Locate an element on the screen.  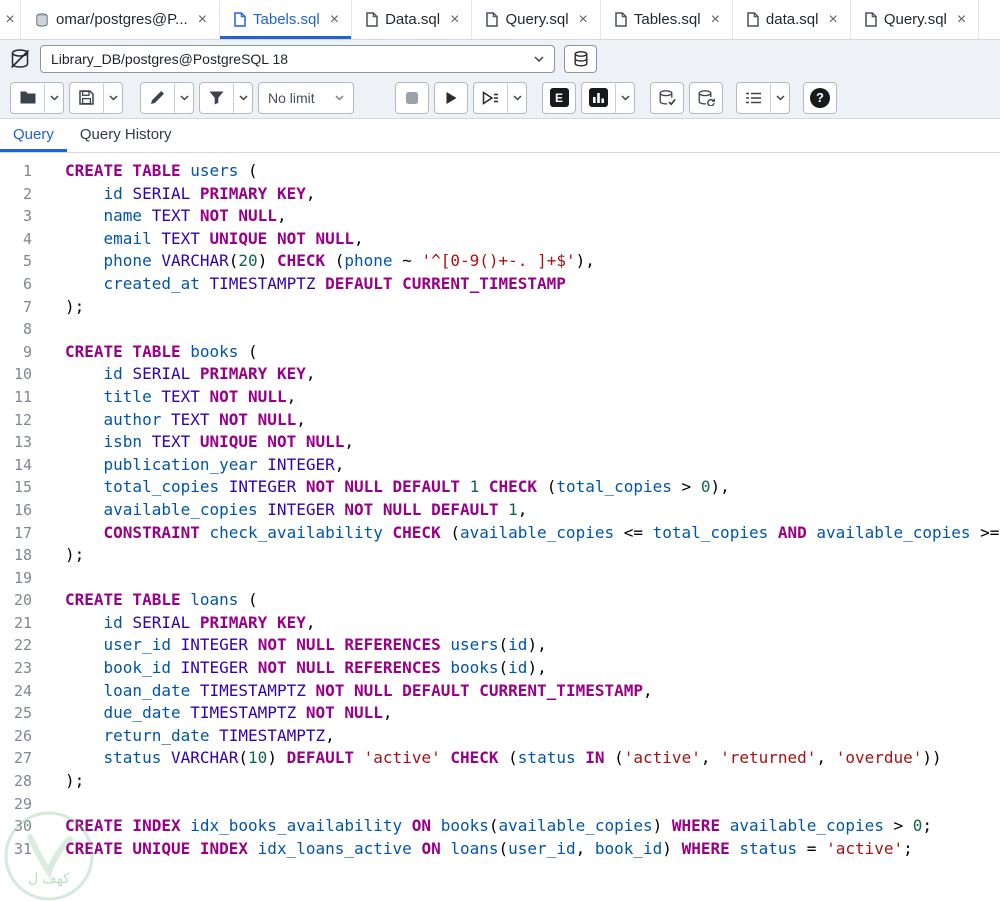
line-number: 16 is located at coordinates (22, 509).